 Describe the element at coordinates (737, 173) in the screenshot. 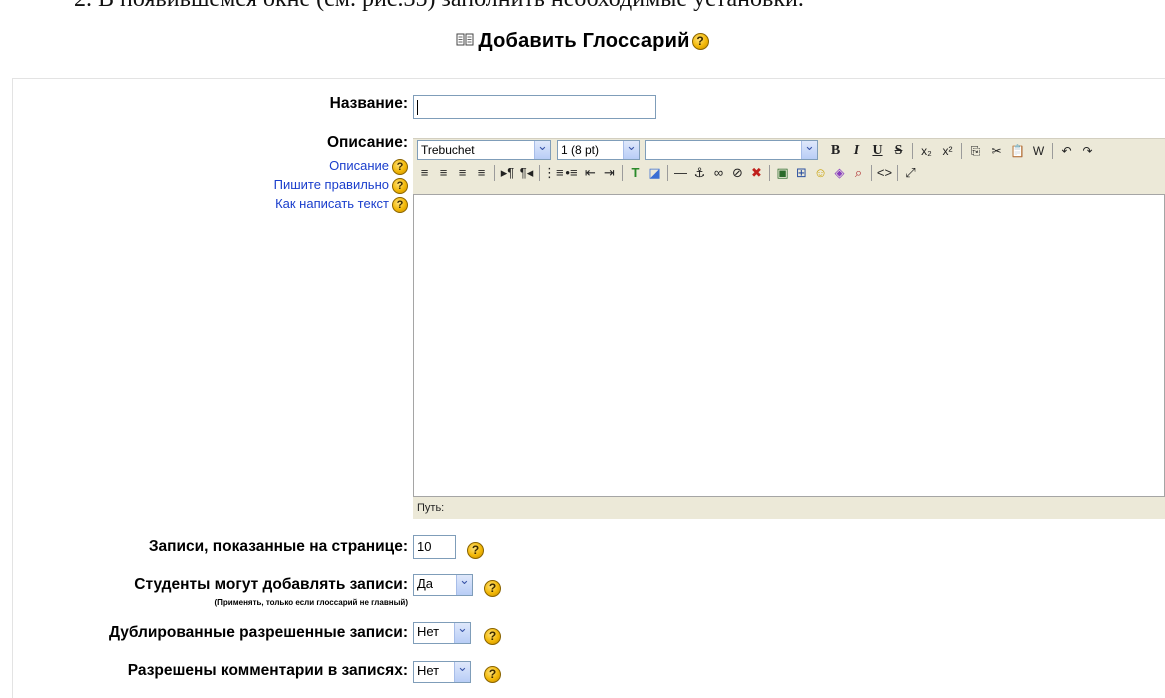

I see `unlink-button: ⊘` at that location.